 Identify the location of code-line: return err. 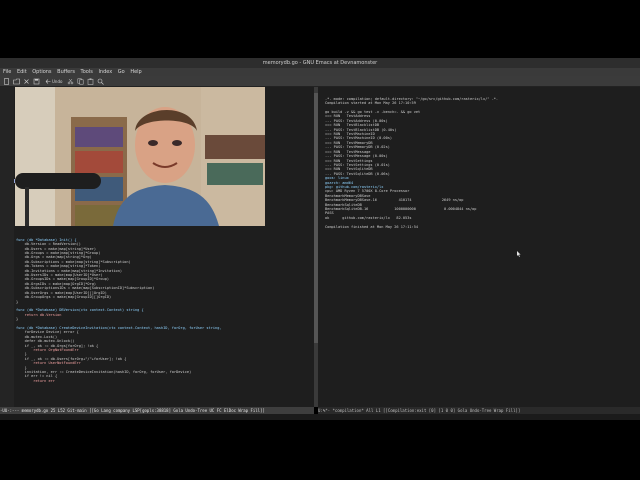
(35, 380).